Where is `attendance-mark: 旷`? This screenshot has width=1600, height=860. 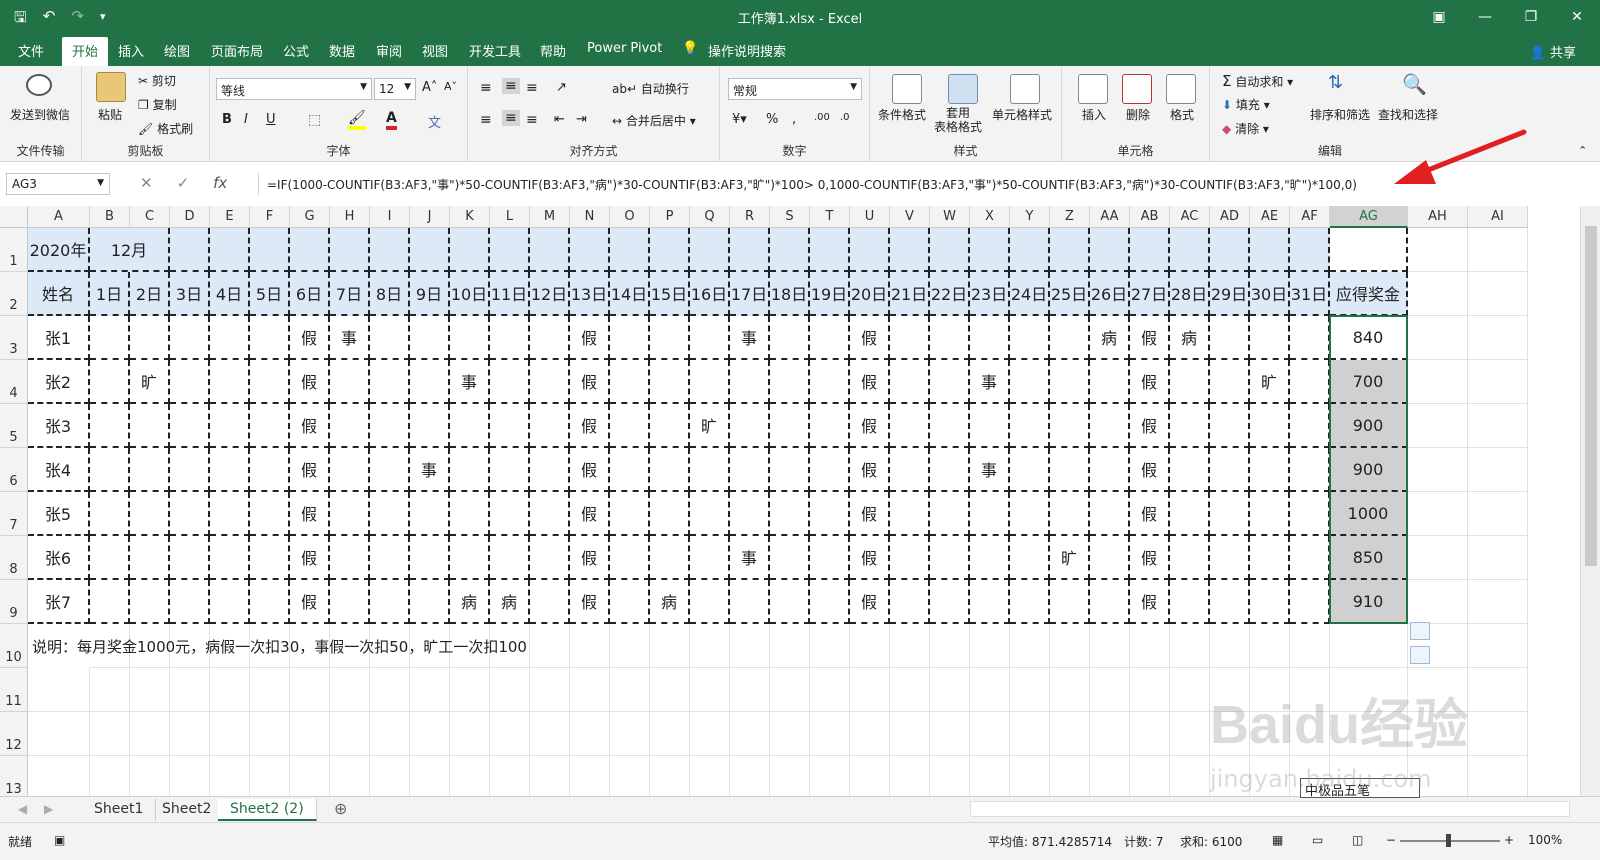 attendance-mark: 旷 is located at coordinates (710, 426).